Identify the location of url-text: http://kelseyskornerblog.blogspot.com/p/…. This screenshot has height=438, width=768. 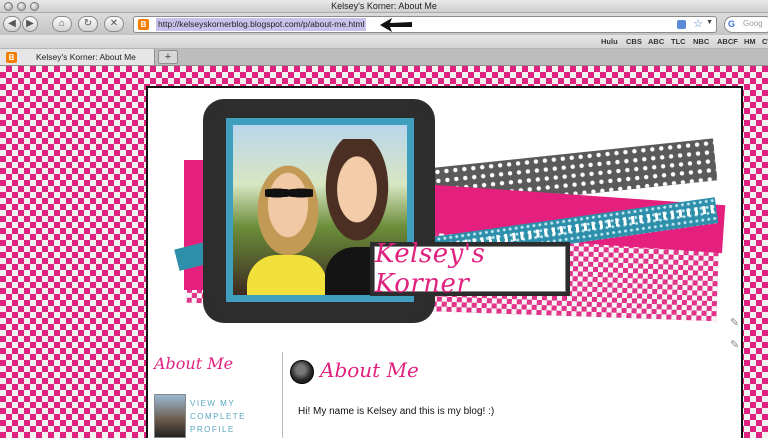
(261, 24).